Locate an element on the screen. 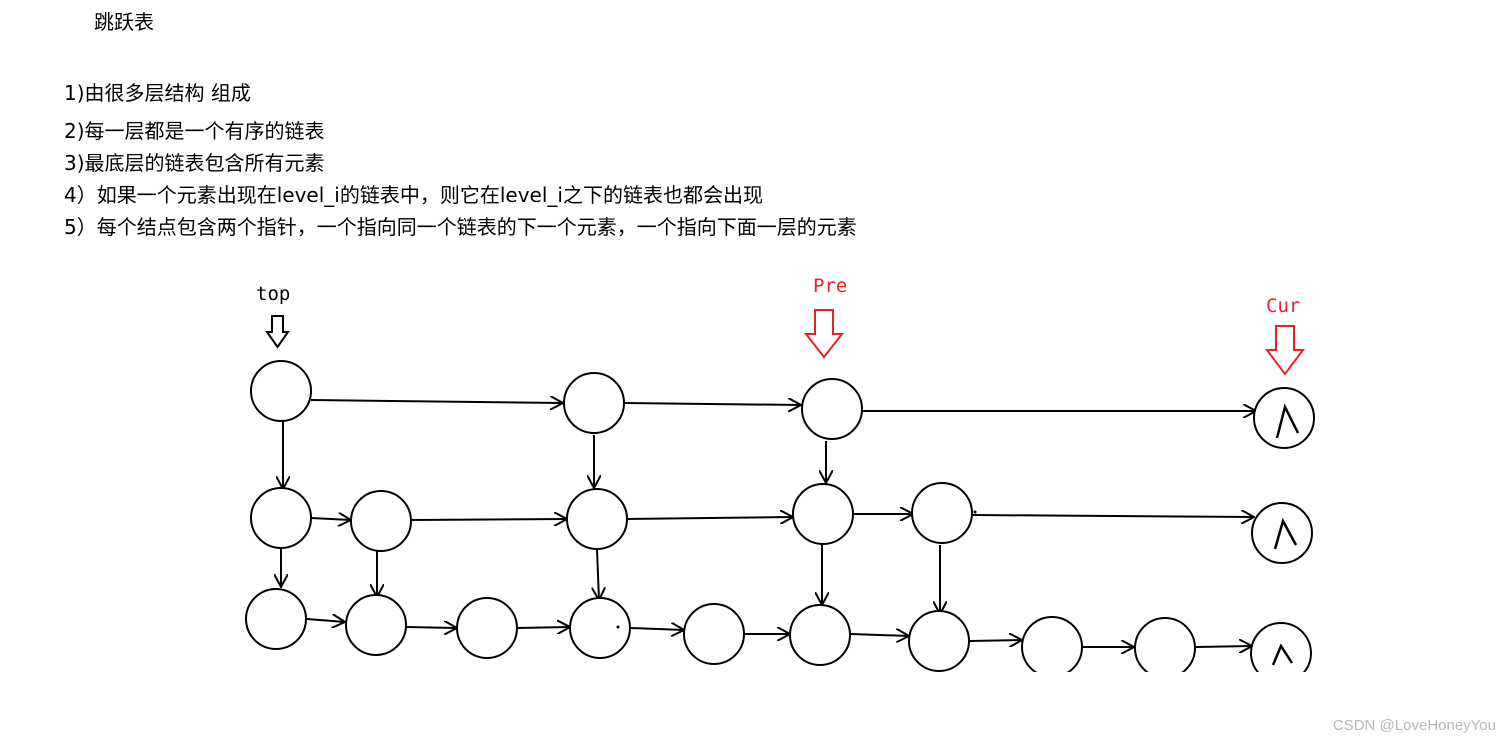 Image resolution: width=1510 pixels, height=742 pixels. pre-pointer-arrow is located at coordinates (824, 334).